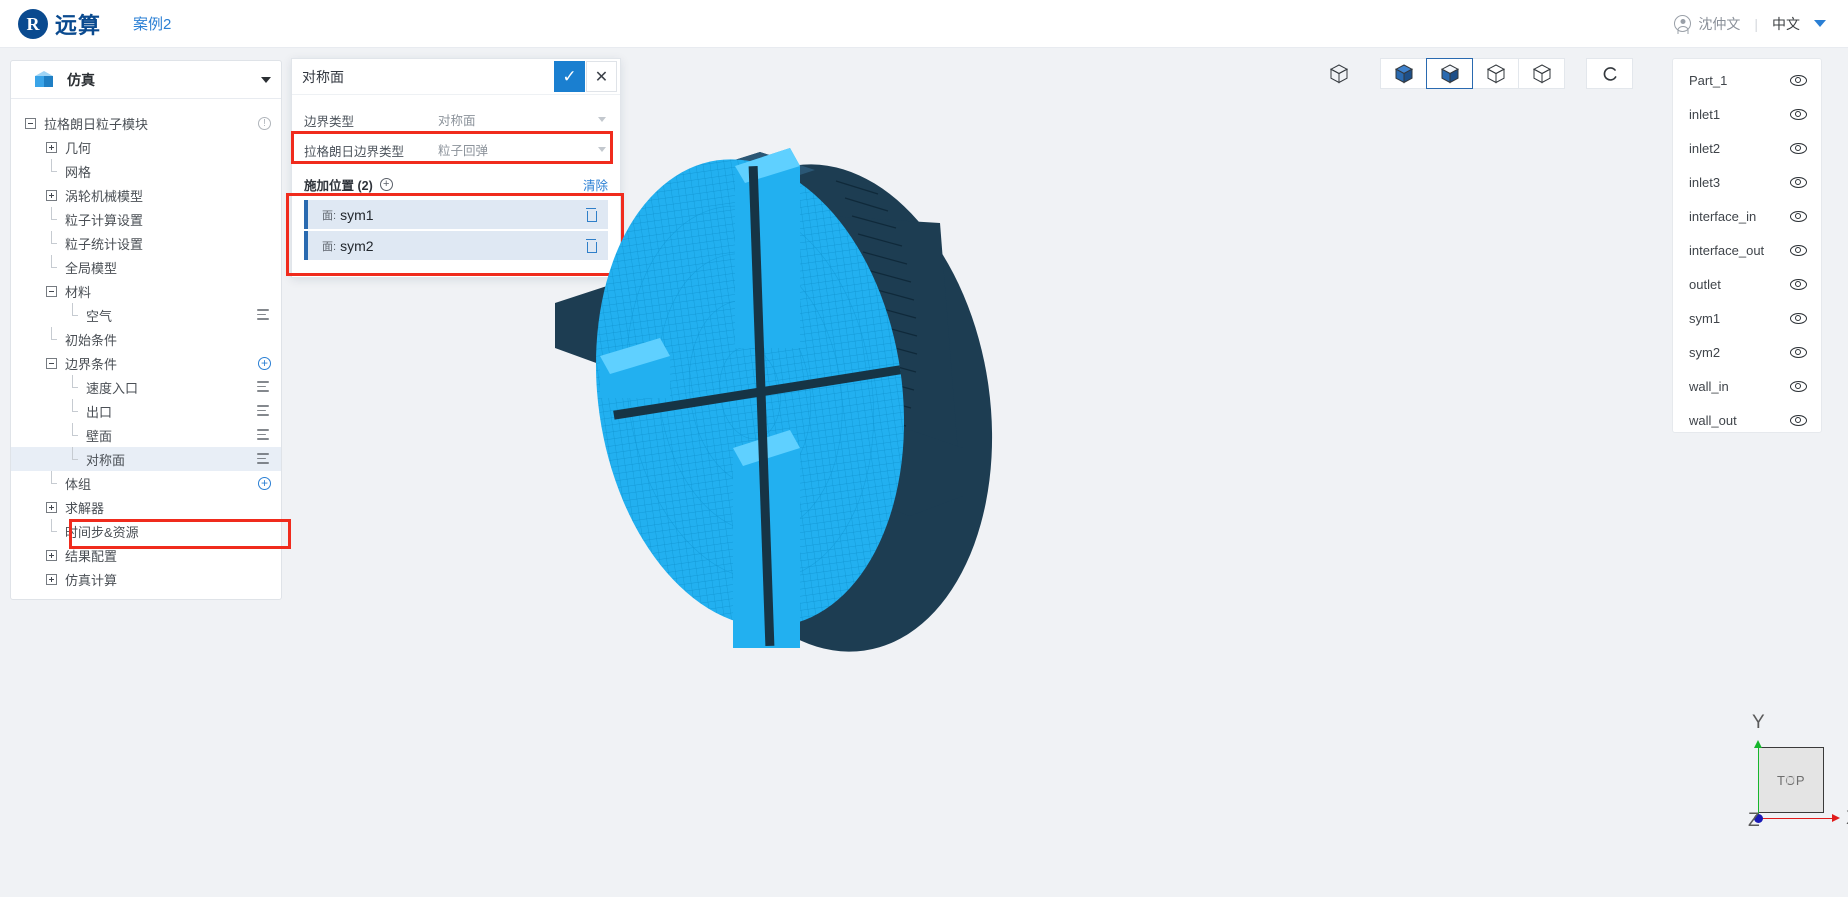  I want to click on confirm-button: ✓, so click(569, 76).